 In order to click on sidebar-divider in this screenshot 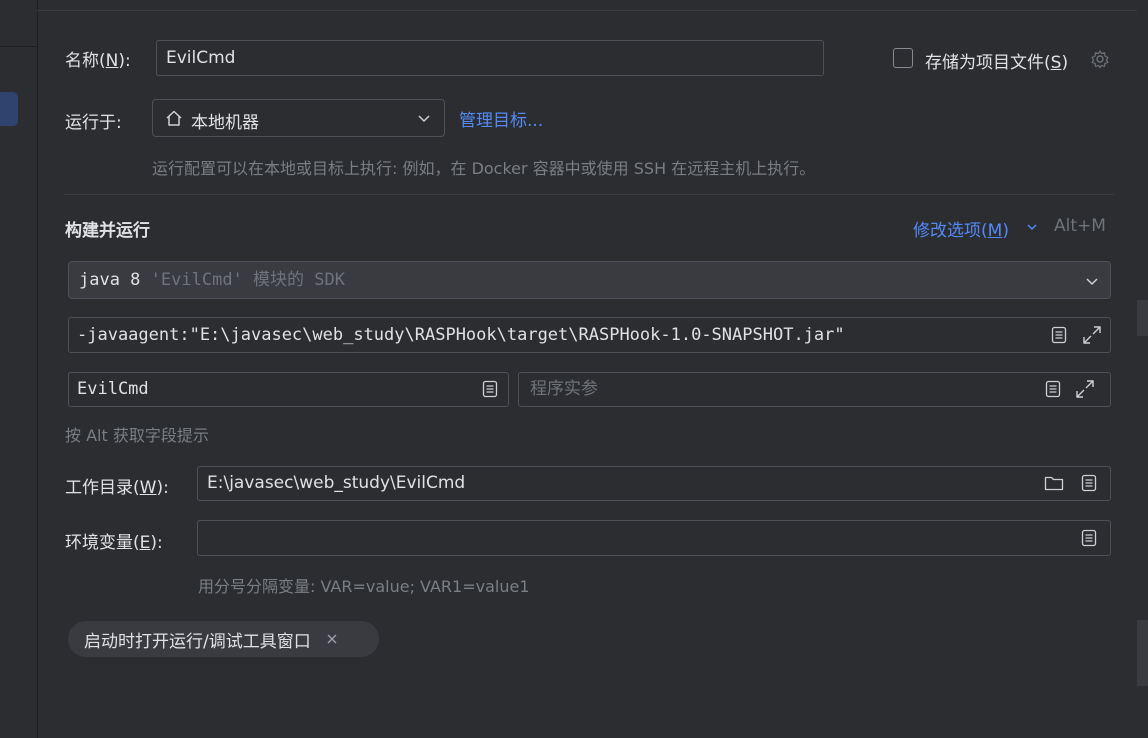, I will do `click(18, 46)`.